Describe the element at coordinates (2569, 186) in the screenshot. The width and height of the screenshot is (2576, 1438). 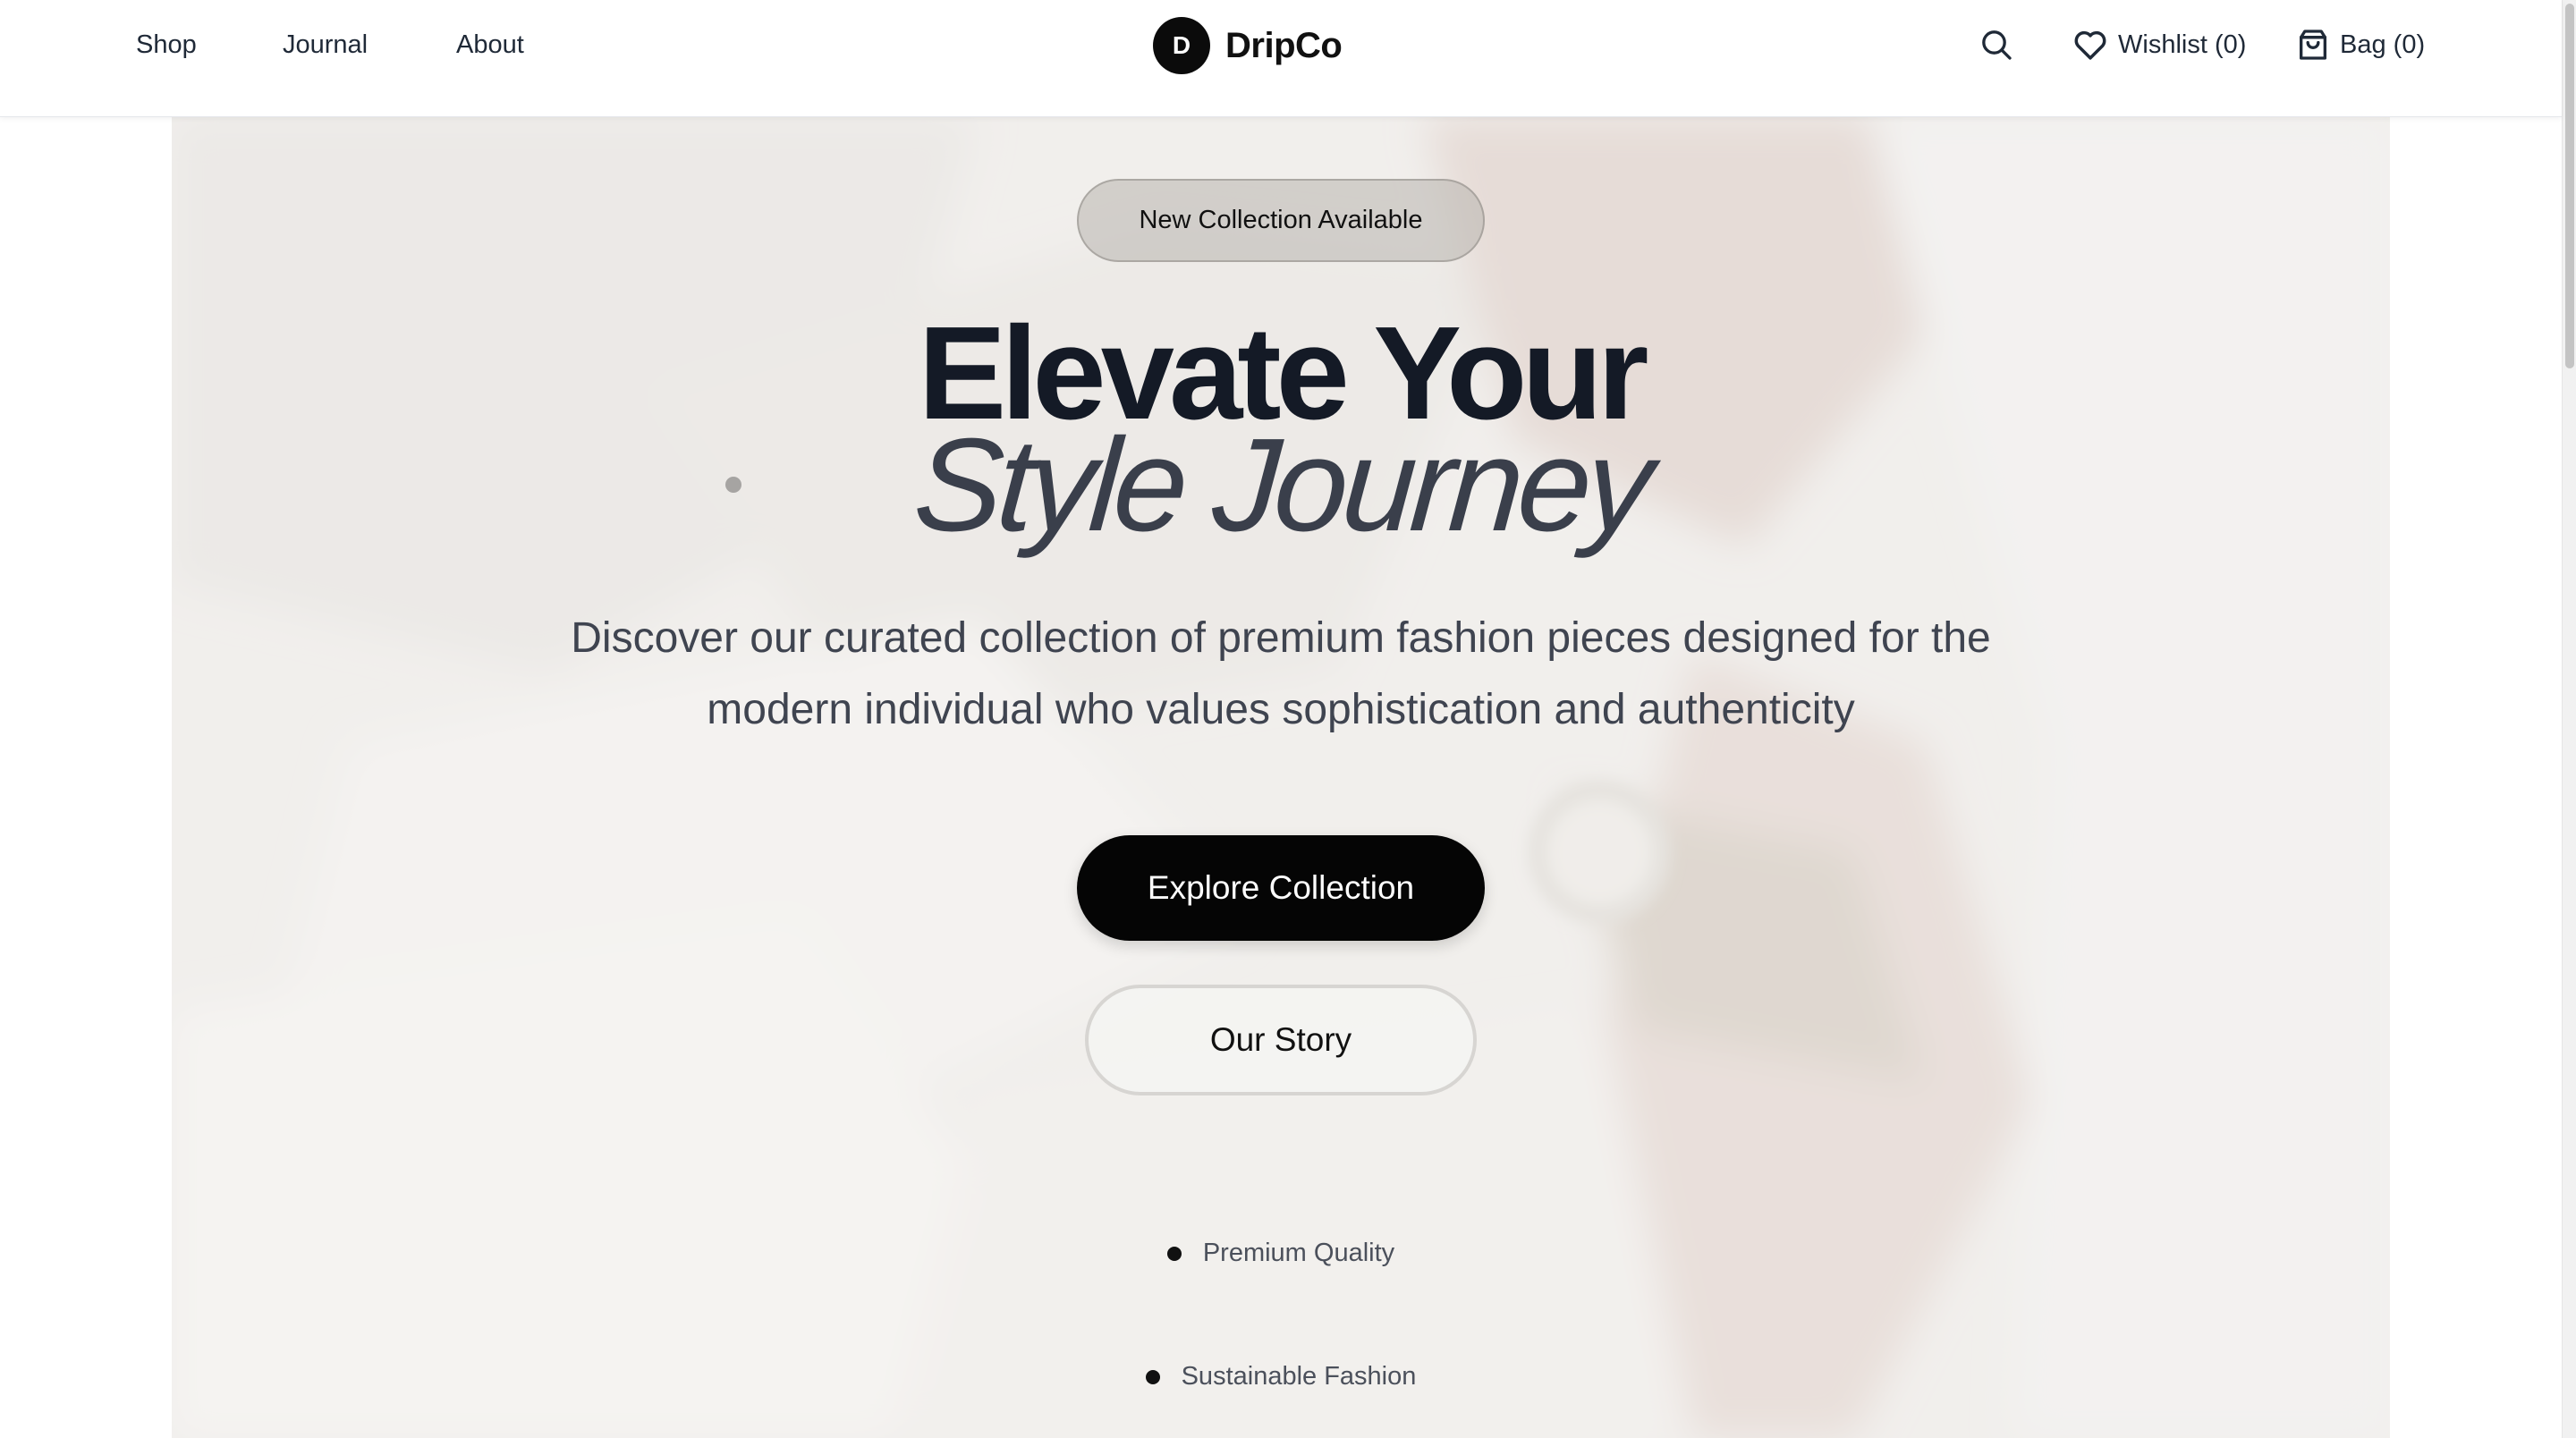
I see `scrollbar-thumb` at that location.